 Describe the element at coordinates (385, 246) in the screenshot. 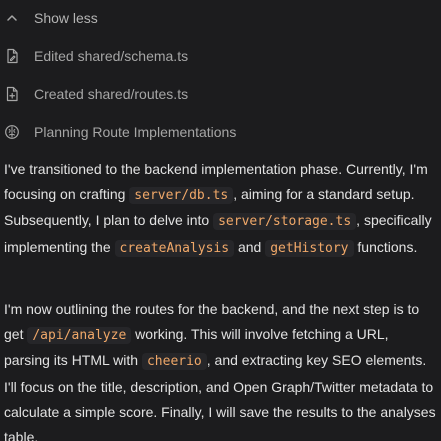

I see `text: functions.` at that location.